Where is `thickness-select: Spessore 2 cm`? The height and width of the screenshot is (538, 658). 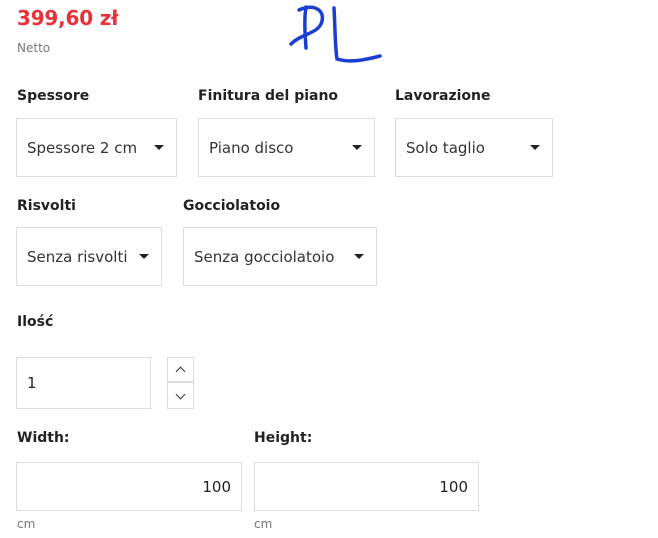
thickness-select: Spessore 2 cm is located at coordinates (96, 147).